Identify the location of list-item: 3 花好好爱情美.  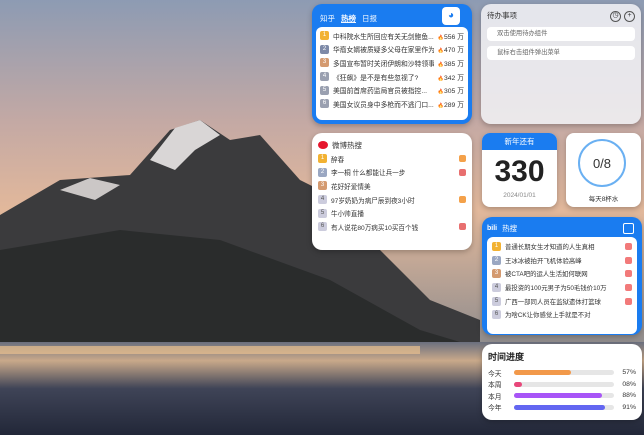
(392, 186).